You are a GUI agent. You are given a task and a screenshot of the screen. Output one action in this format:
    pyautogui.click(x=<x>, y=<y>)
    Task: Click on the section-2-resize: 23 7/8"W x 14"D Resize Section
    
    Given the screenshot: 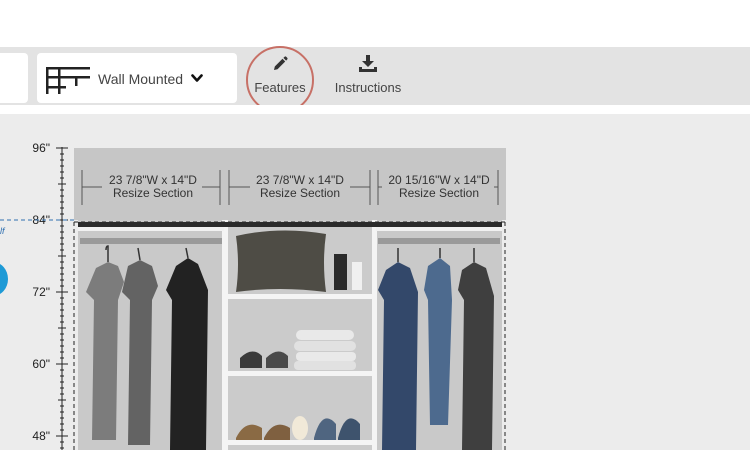 What is the action you would take?
    pyautogui.click(x=300, y=187)
    